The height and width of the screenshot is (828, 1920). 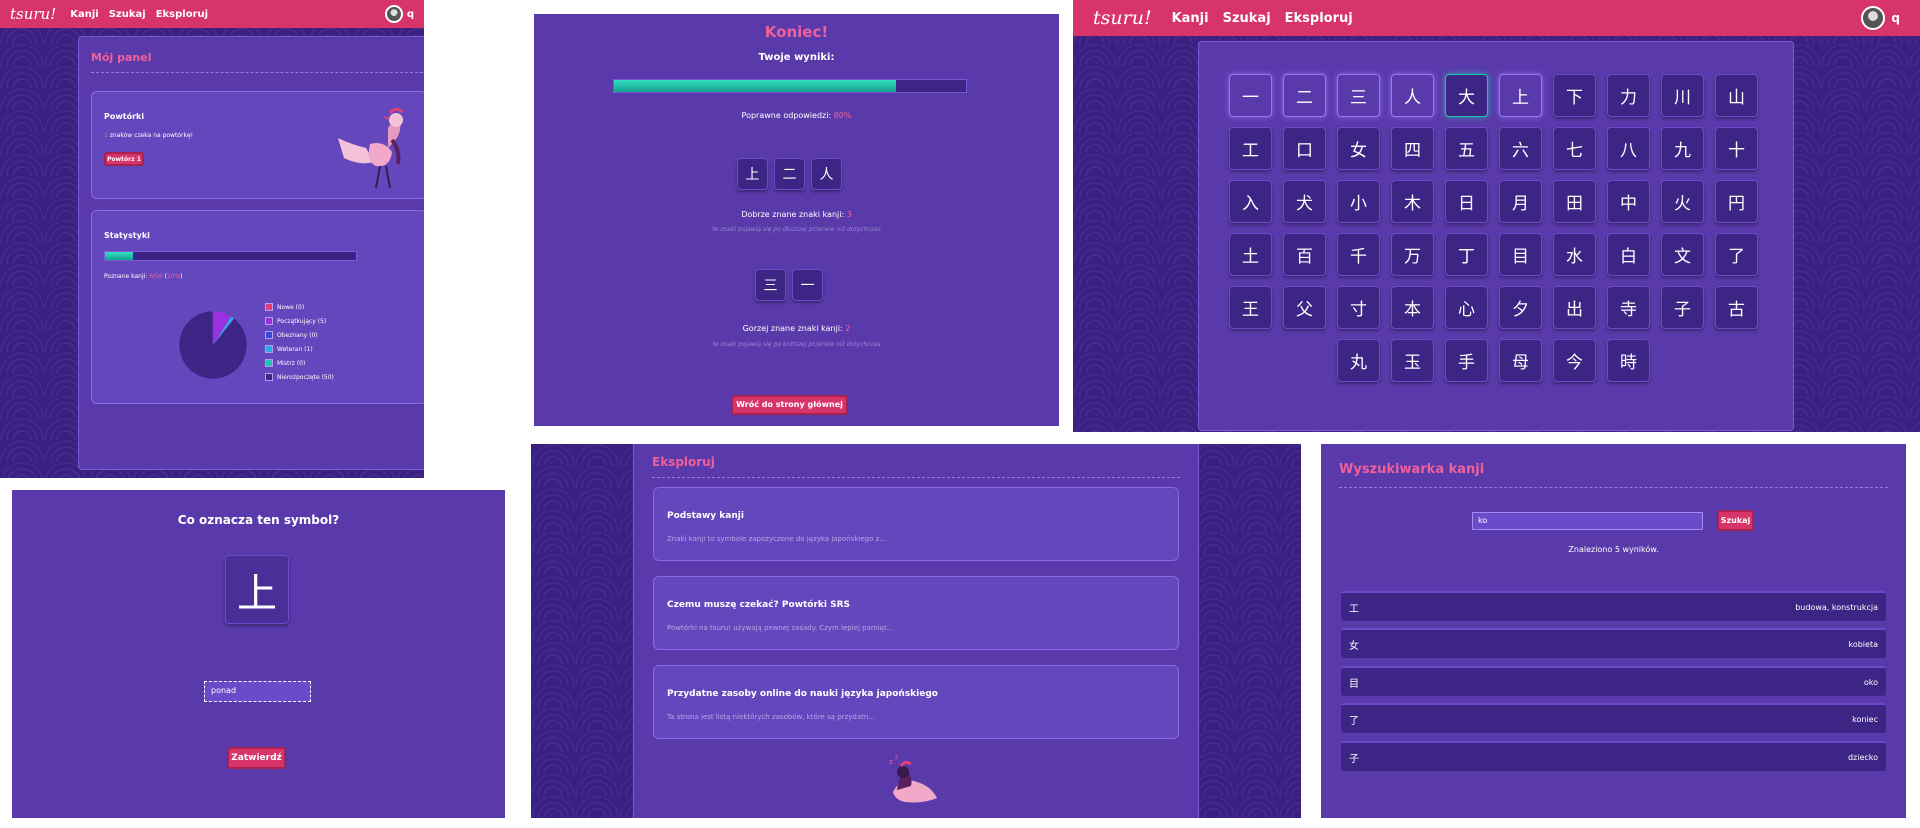 What do you see at coordinates (807, 285) in the screenshot?
I see `bad-kanji-tile: 一` at bounding box center [807, 285].